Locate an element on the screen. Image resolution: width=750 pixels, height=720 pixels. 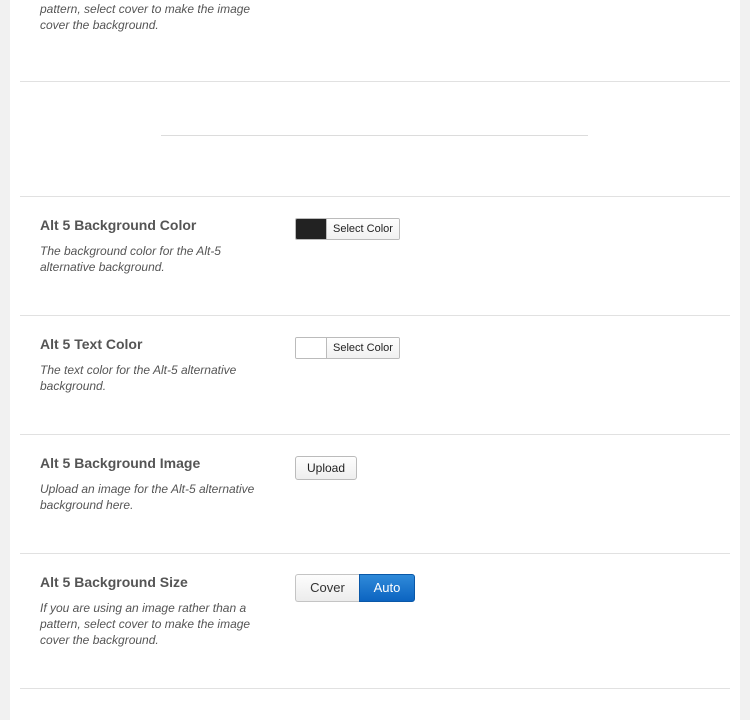
setting-title-bg-image: Alt 5 Background Image is located at coordinates (120, 463).